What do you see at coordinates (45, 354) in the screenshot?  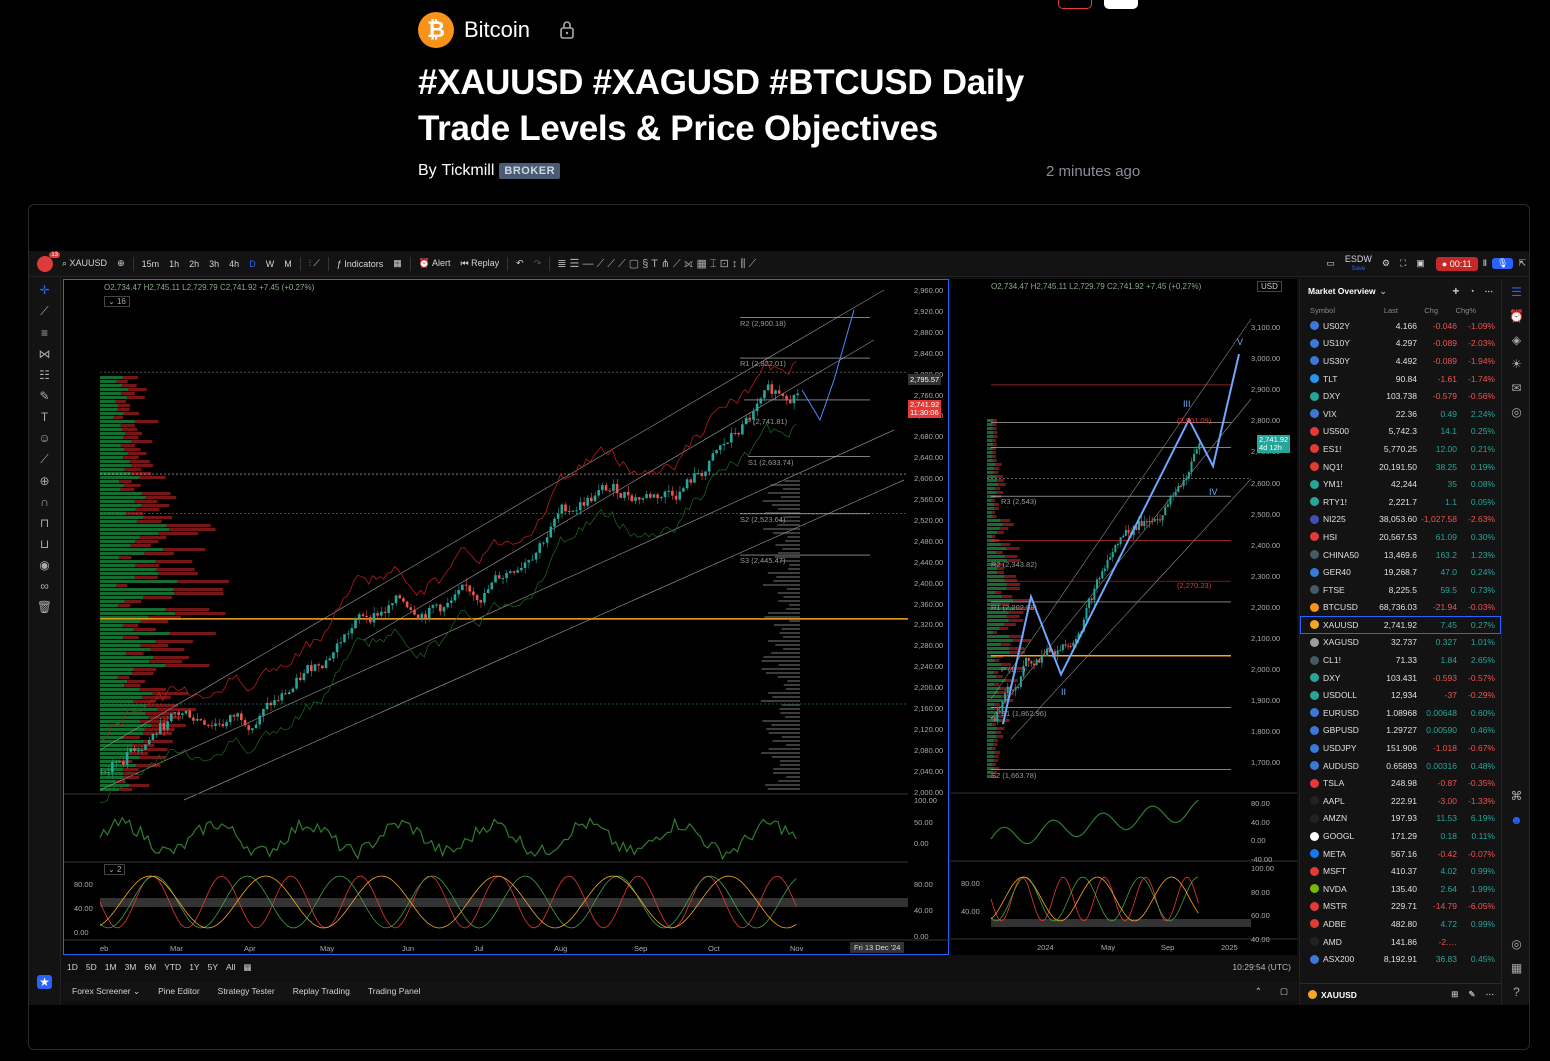 I see `pattern-icon: ⋈` at bounding box center [45, 354].